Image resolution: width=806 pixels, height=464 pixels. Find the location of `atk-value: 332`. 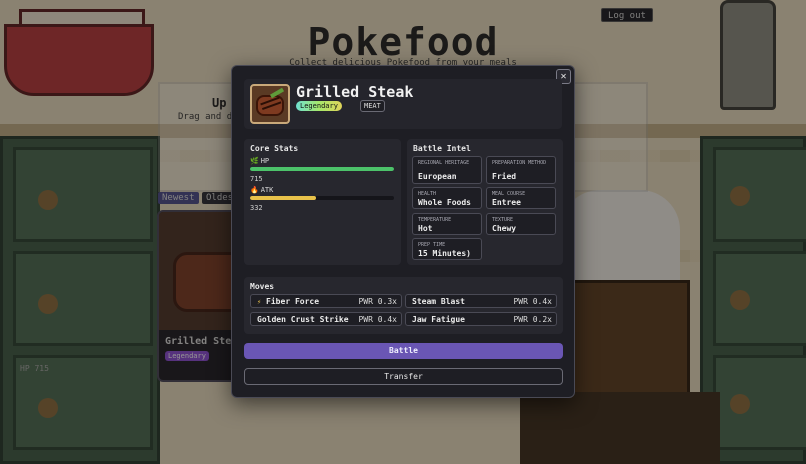

atk-value: 332 is located at coordinates (256, 208).